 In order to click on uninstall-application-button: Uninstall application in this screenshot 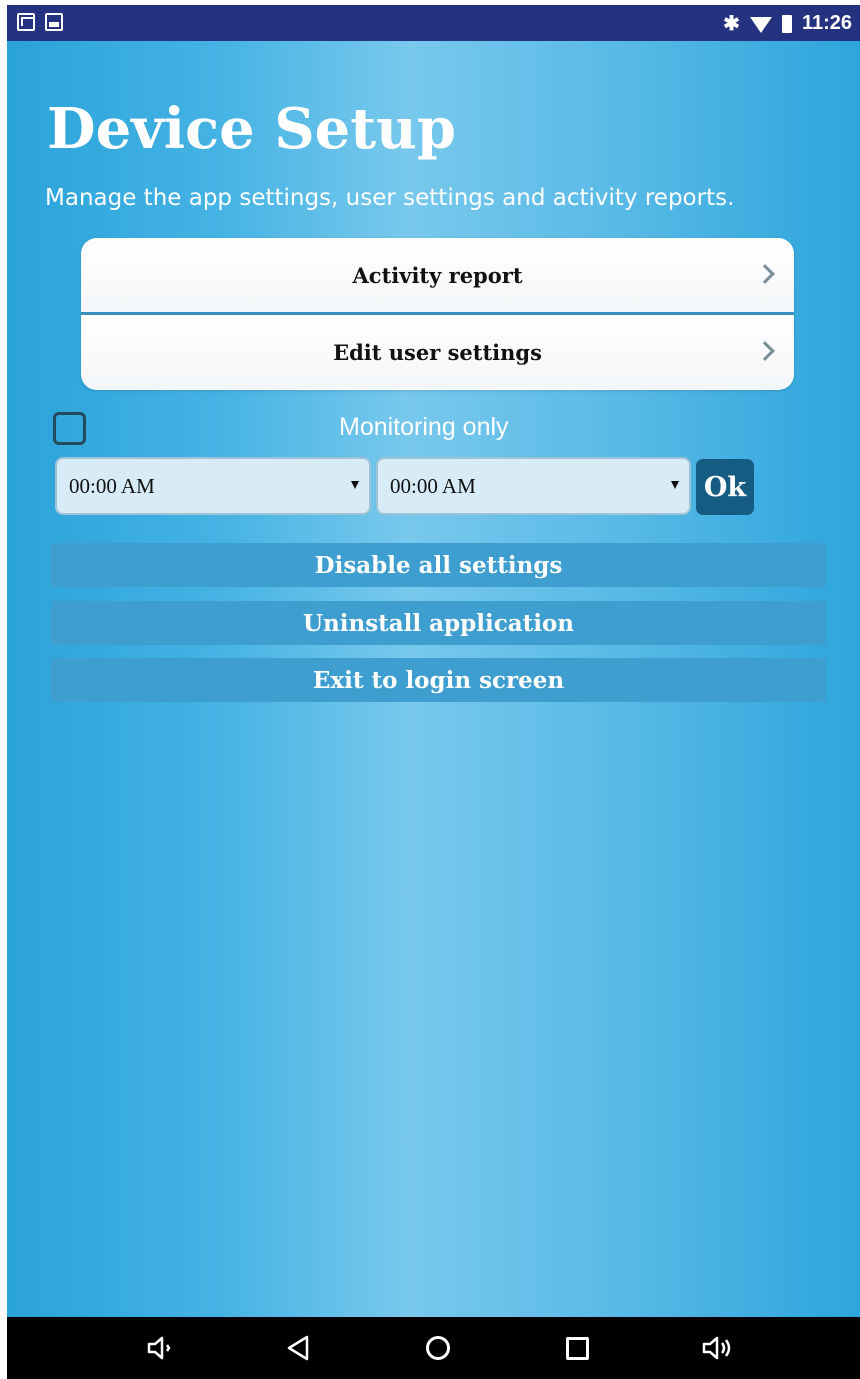, I will do `click(438, 623)`.